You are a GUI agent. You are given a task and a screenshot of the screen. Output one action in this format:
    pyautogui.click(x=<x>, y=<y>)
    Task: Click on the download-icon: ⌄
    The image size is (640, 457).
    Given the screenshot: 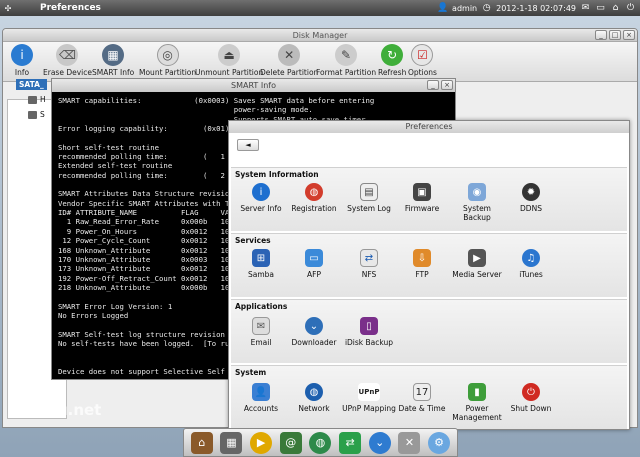 What is the action you would take?
    pyautogui.click(x=314, y=326)
    